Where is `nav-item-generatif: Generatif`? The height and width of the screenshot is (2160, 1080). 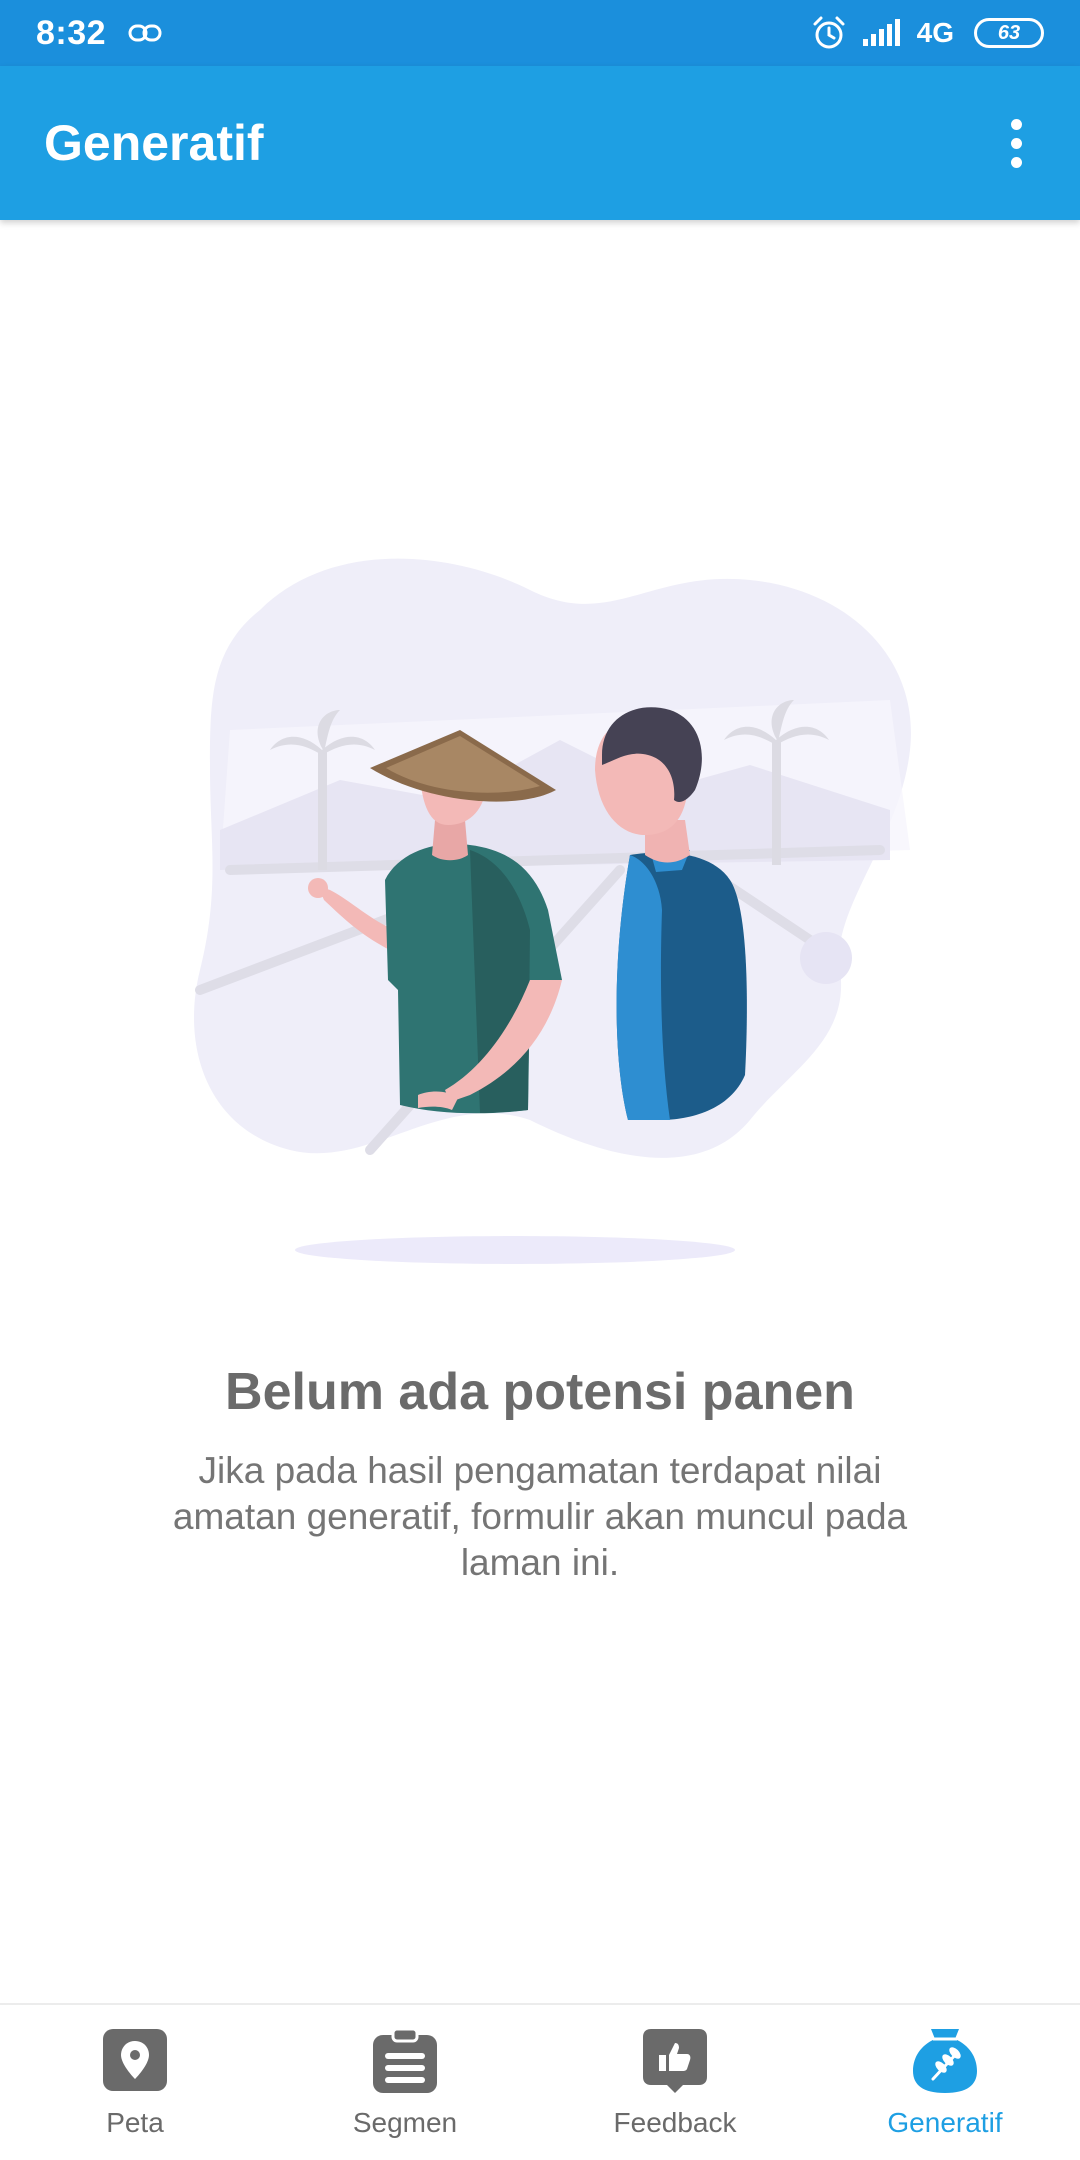
nav-item-generatif: Generatif is located at coordinates (945, 2082).